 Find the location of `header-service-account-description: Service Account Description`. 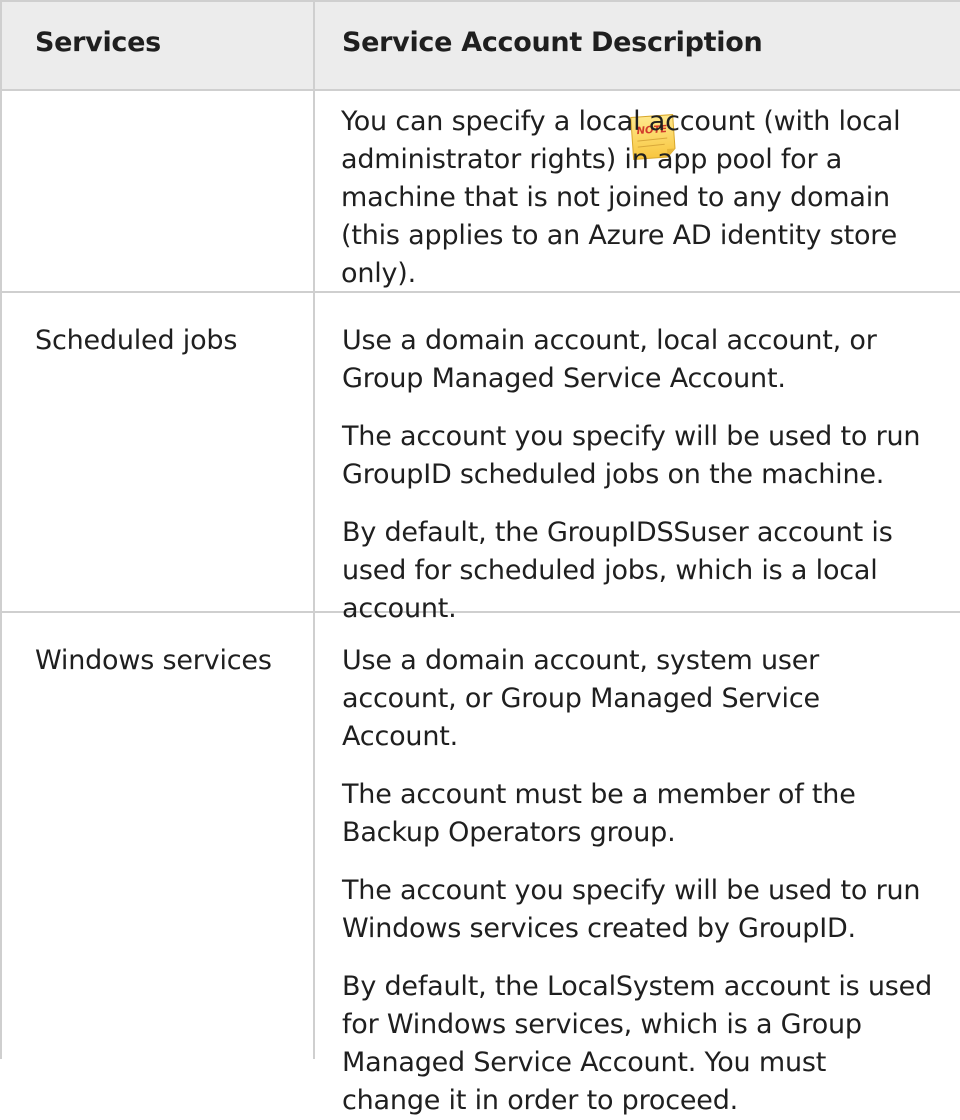

header-service-account-description: Service Account Description is located at coordinates (552, 42).